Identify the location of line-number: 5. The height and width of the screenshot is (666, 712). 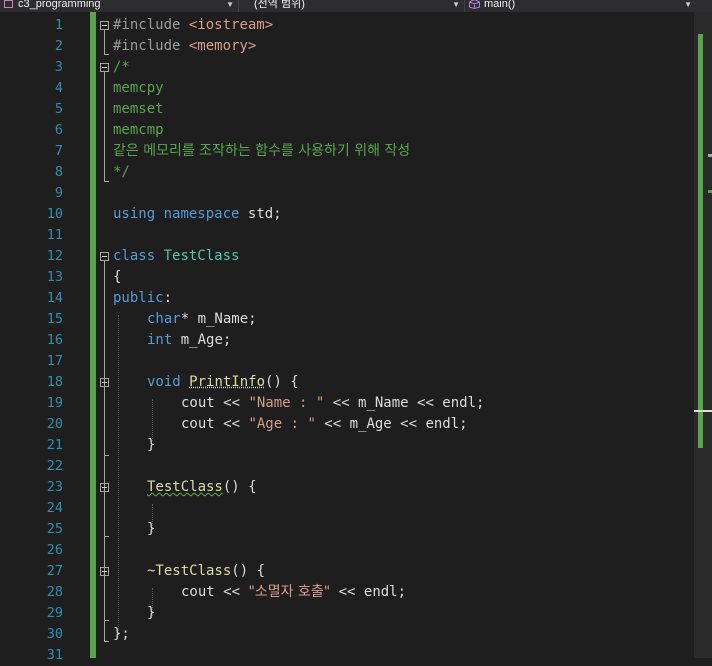
(58, 109).